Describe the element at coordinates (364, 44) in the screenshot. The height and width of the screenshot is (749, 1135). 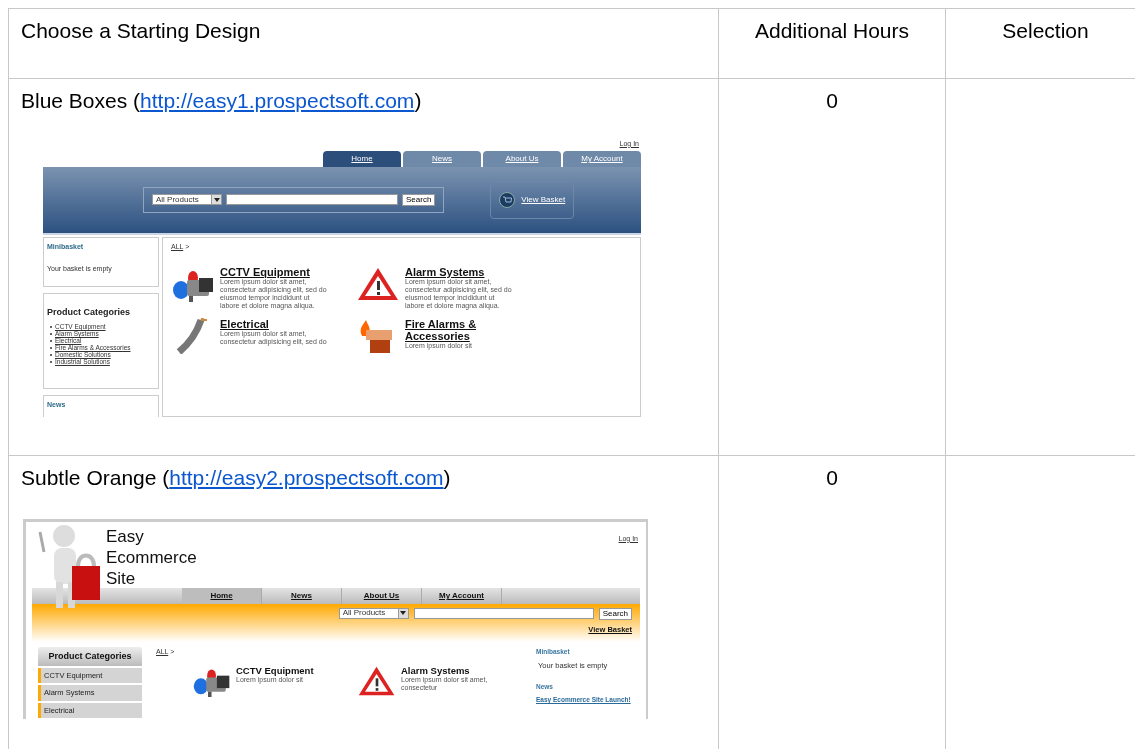
I see `column-header: Choose a Starting Design` at that location.